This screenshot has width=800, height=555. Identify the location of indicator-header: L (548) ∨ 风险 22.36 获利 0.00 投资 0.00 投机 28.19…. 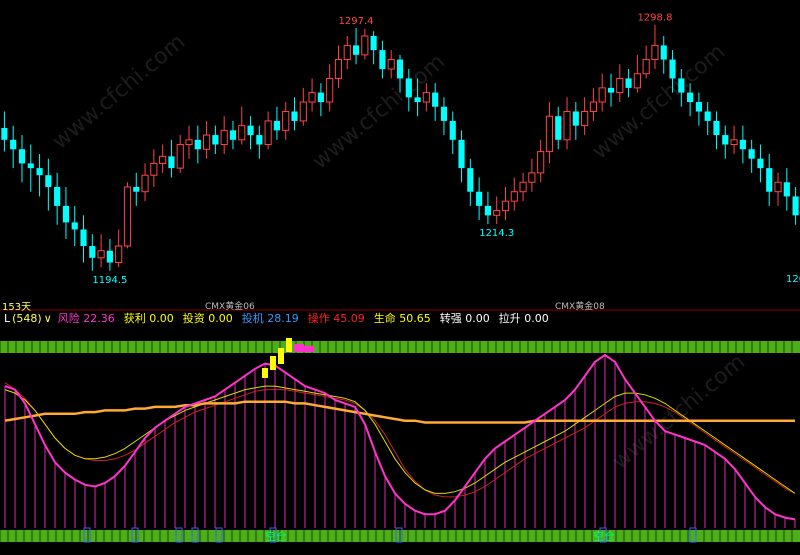
(276, 318).